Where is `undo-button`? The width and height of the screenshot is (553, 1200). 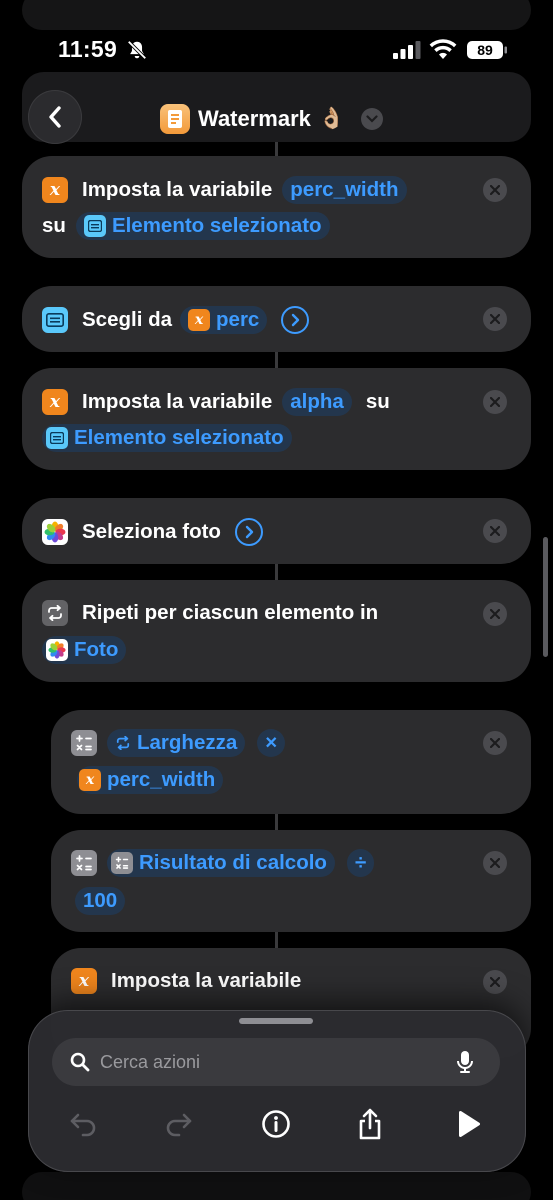 undo-button is located at coordinates (84, 1124).